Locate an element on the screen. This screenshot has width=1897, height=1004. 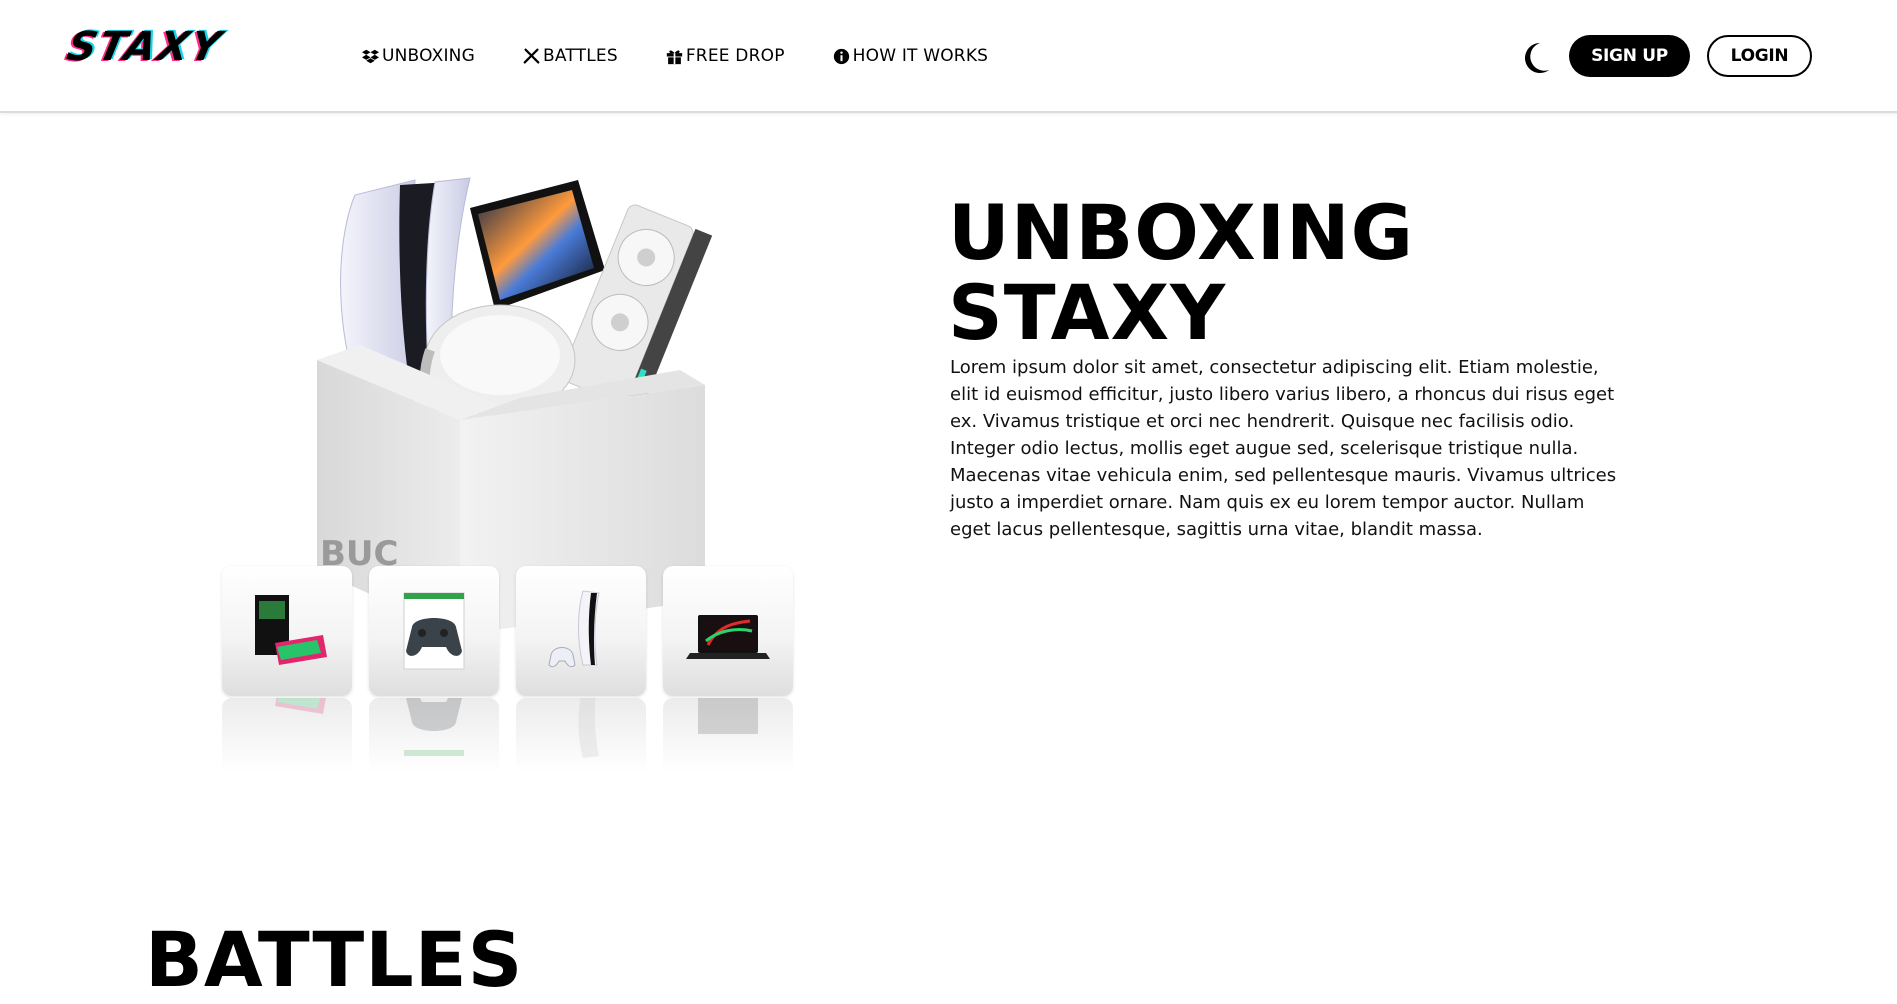
nav-item-unboxing: UNBOXING is located at coordinates (418, 56).